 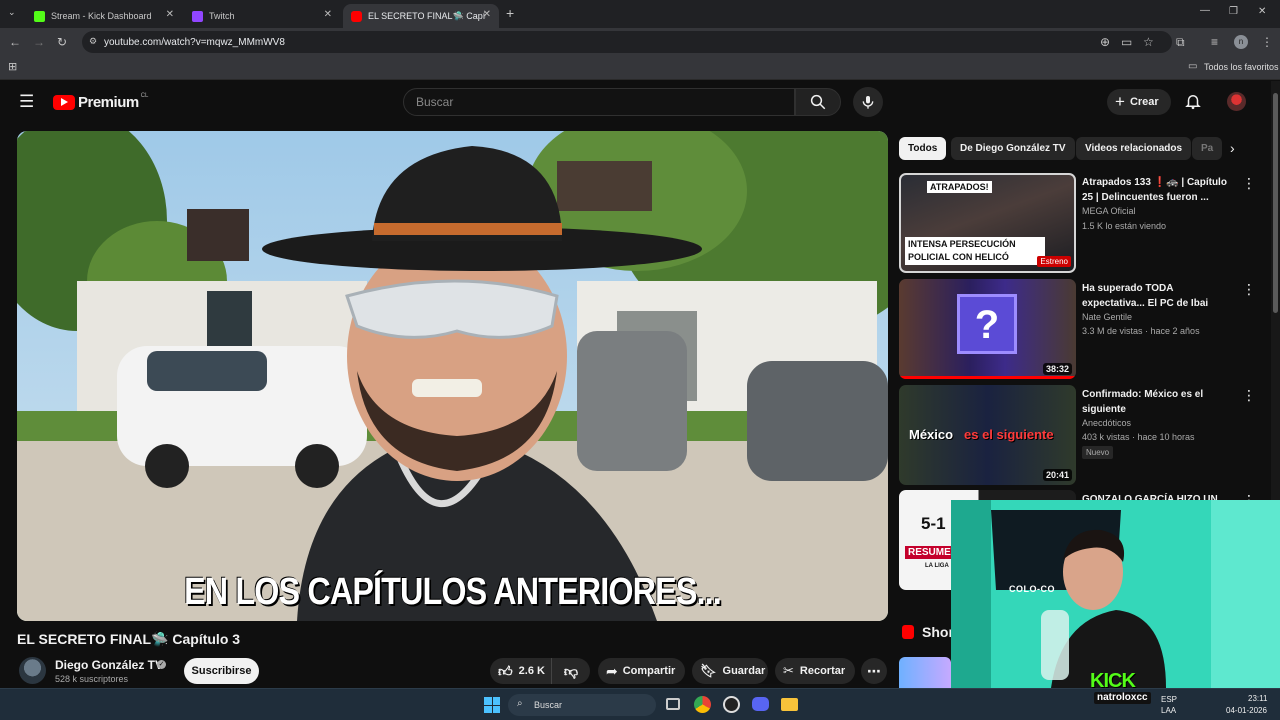 What do you see at coordinates (427, 15) in the screenshot?
I see `tab-label: EL SECRETO FINAL🛸 Capítulo` at bounding box center [427, 15].